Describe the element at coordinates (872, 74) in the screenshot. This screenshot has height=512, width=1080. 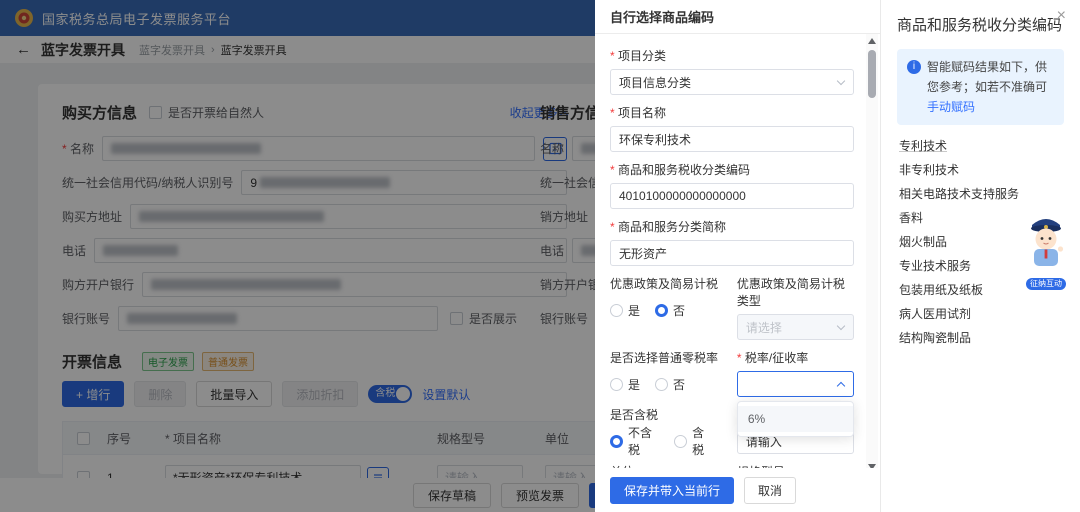
I see `scrollbar-thumb` at that location.